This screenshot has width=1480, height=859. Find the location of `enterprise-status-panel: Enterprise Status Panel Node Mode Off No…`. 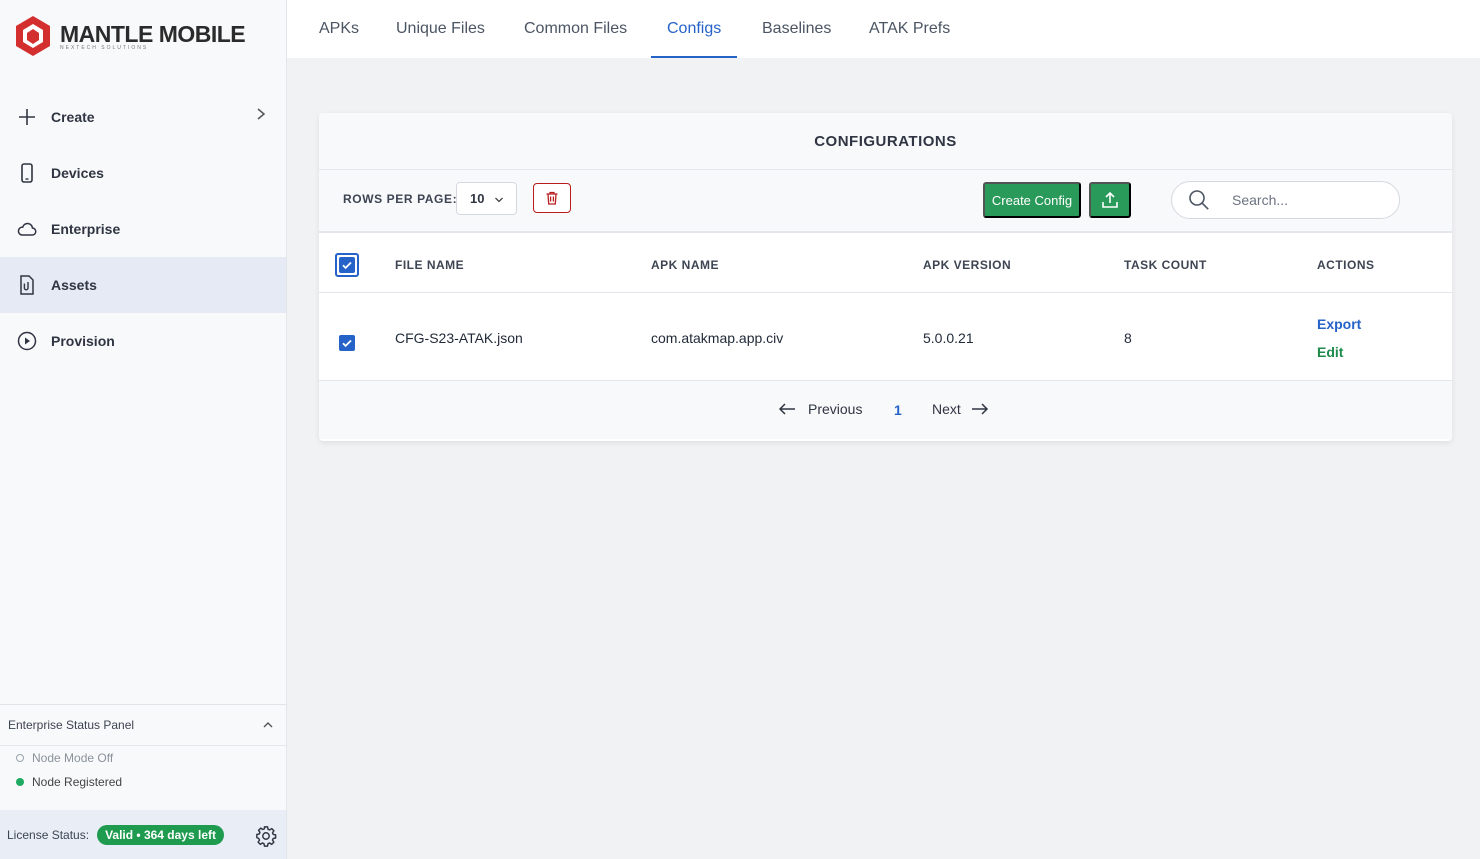

enterprise-status-panel: Enterprise Status Panel Node Mode Off No… is located at coordinates (143, 757).